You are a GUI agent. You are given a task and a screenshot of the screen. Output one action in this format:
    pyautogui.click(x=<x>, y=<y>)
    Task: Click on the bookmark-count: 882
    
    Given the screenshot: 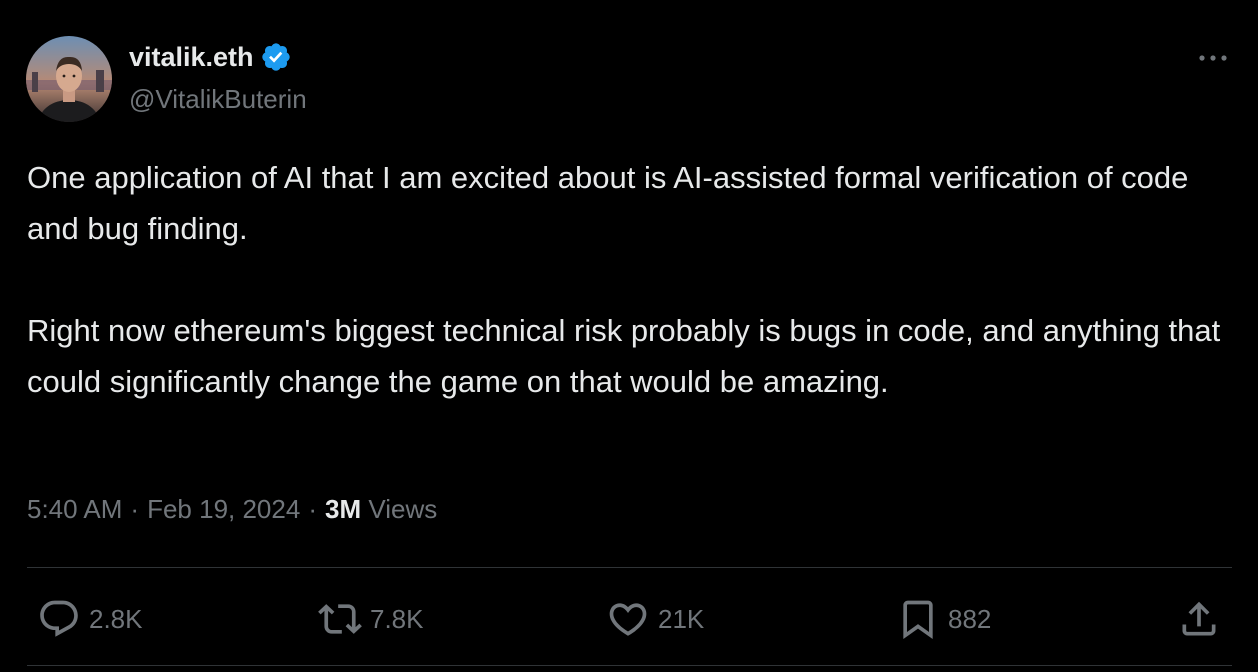 What is the action you would take?
    pyautogui.click(x=970, y=618)
    